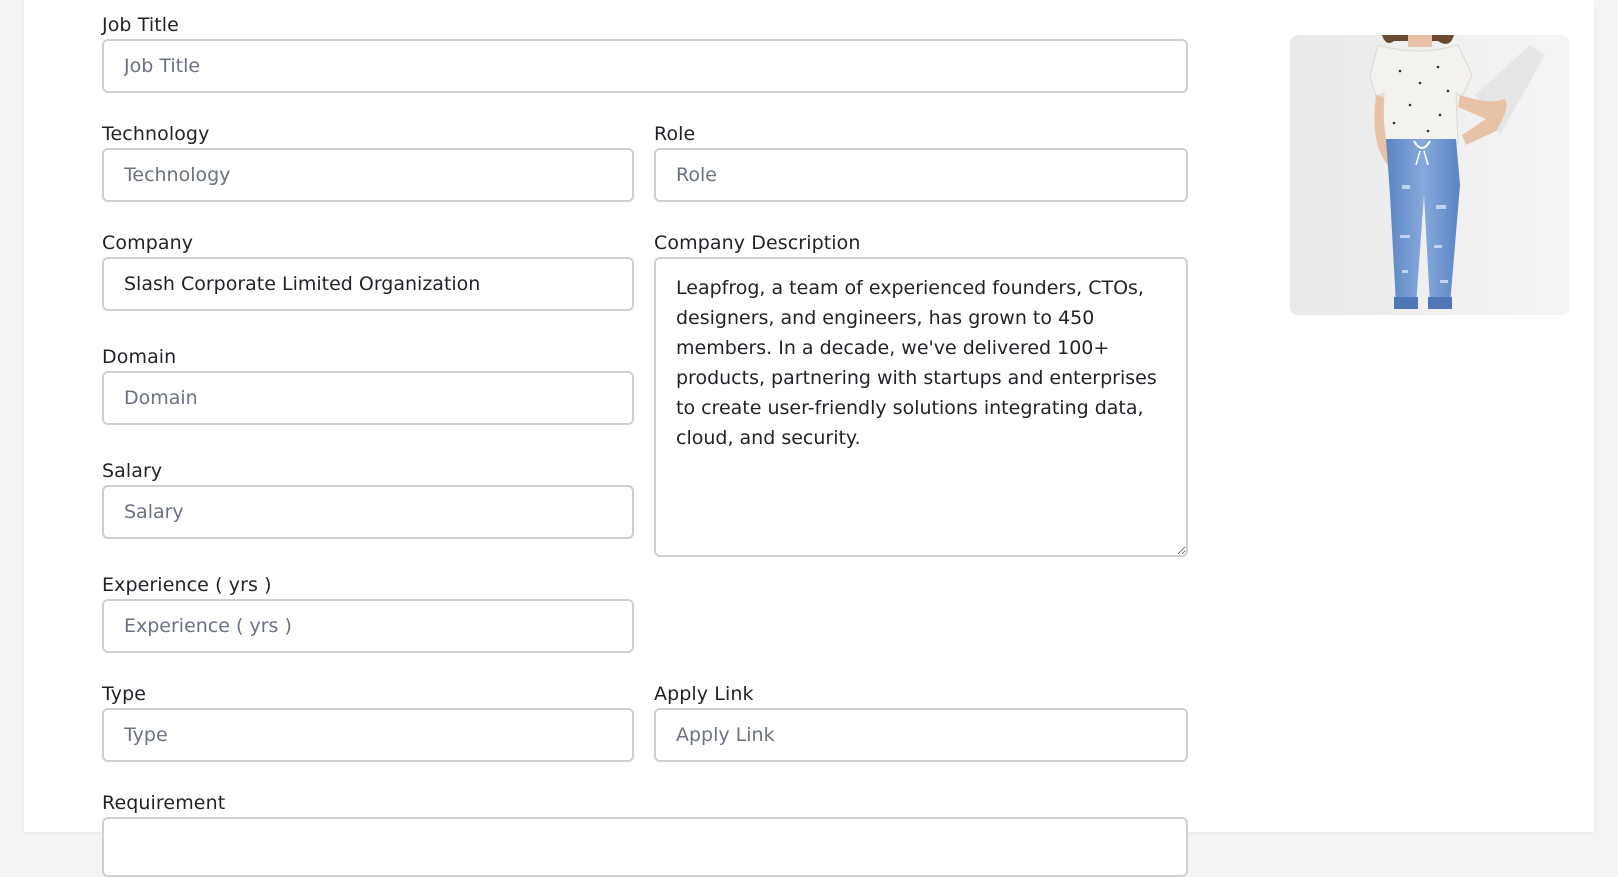 The width and height of the screenshot is (1618, 877). I want to click on salary-label: Salary, so click(132, 471).